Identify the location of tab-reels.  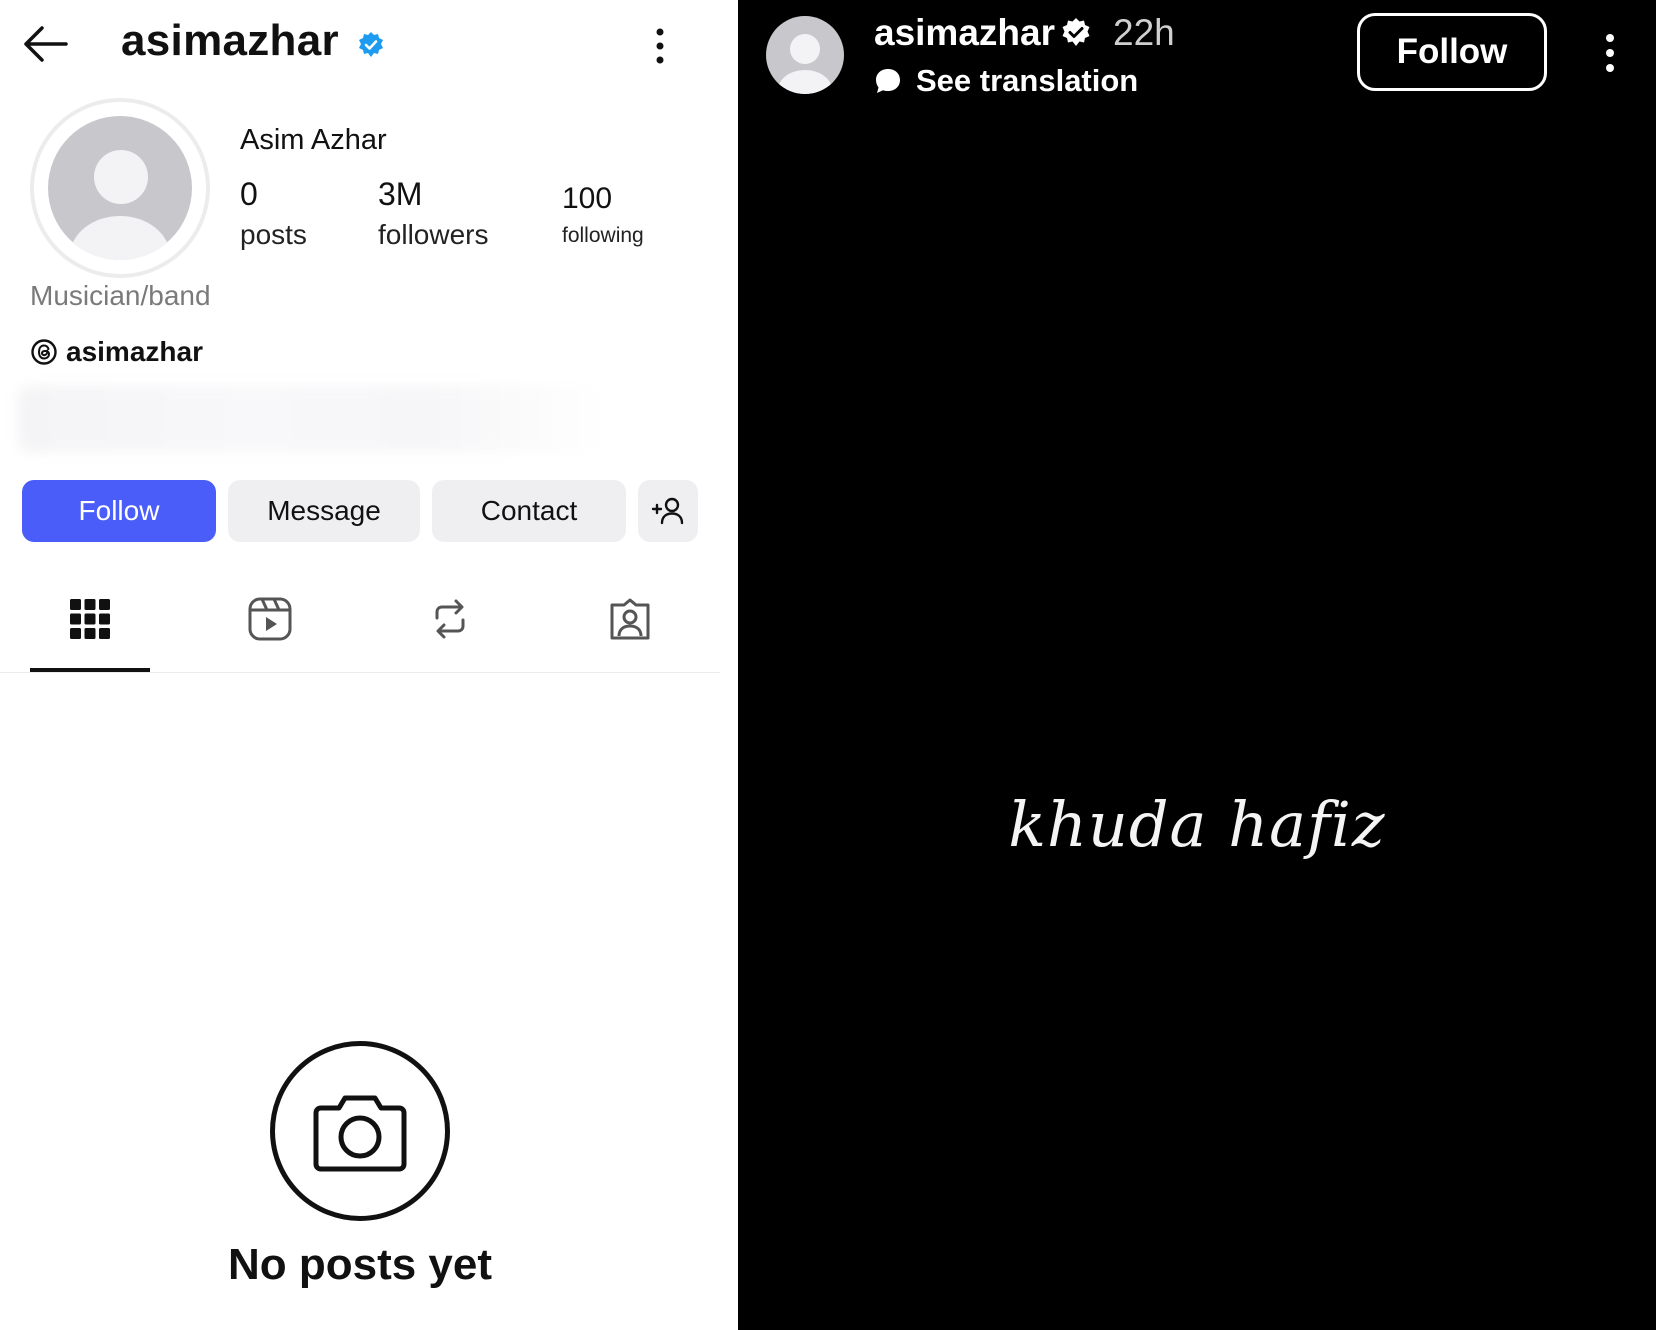
(270, 635).